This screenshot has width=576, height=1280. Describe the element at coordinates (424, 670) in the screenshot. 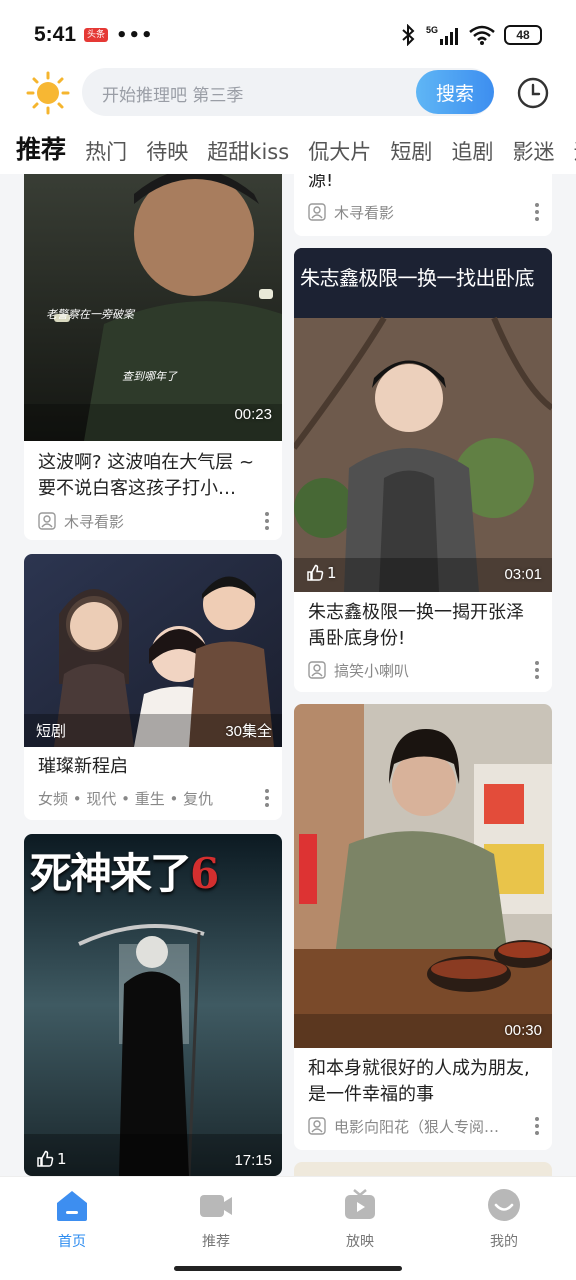

I see `video-meta: 搞笑小喇叭` at that location.